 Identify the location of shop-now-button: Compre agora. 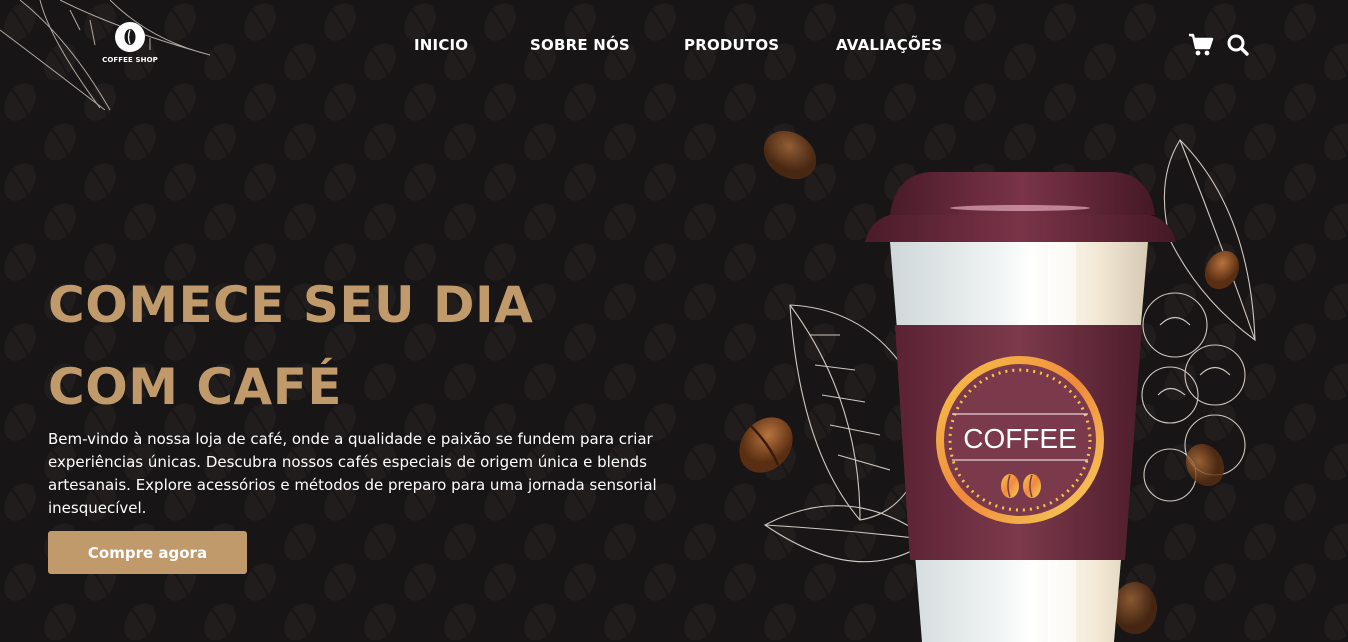
(147, 552).